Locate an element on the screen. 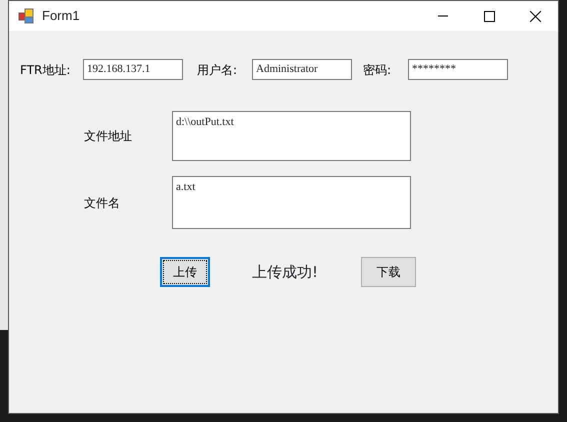 The height and width of the screenshot is (422, 567). field-label: 密码: is located at coordinates (377, 70).